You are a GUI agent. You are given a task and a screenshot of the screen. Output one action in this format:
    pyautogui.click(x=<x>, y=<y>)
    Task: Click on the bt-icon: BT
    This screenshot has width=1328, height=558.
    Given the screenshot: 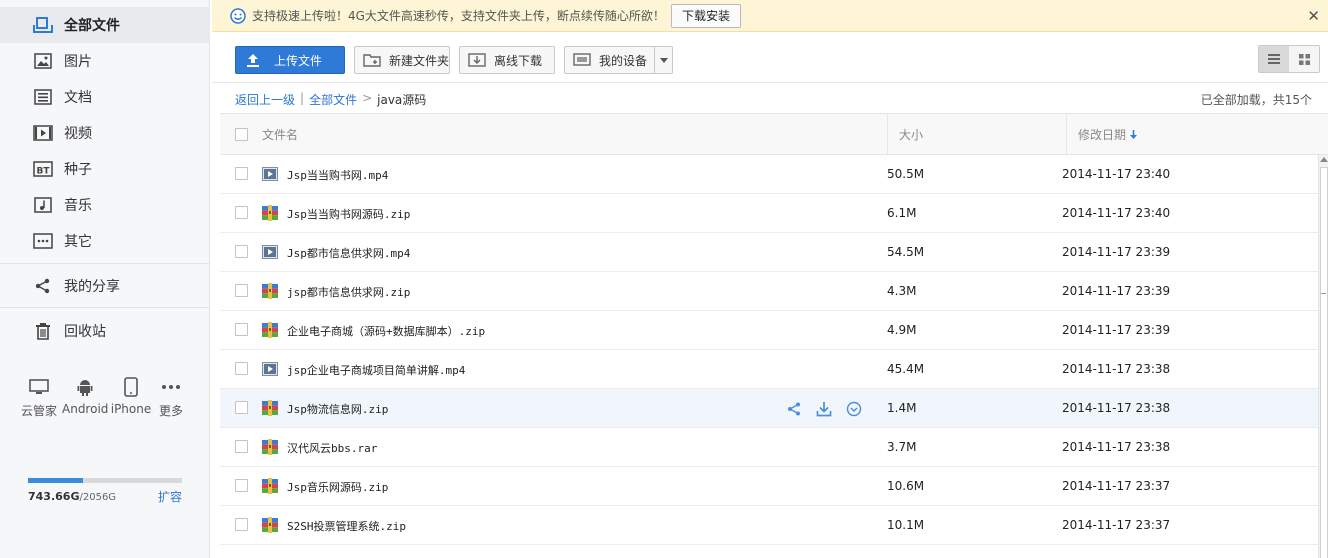 What is the action you would take?
    pyautogui.click(x=43, y=169)
    